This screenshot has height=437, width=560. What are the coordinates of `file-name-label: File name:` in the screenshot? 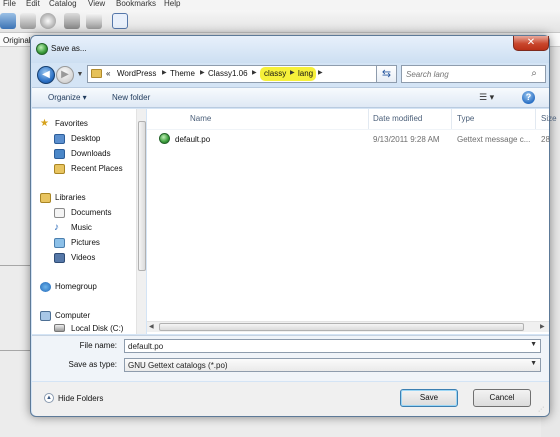 It's located at (98, 345).